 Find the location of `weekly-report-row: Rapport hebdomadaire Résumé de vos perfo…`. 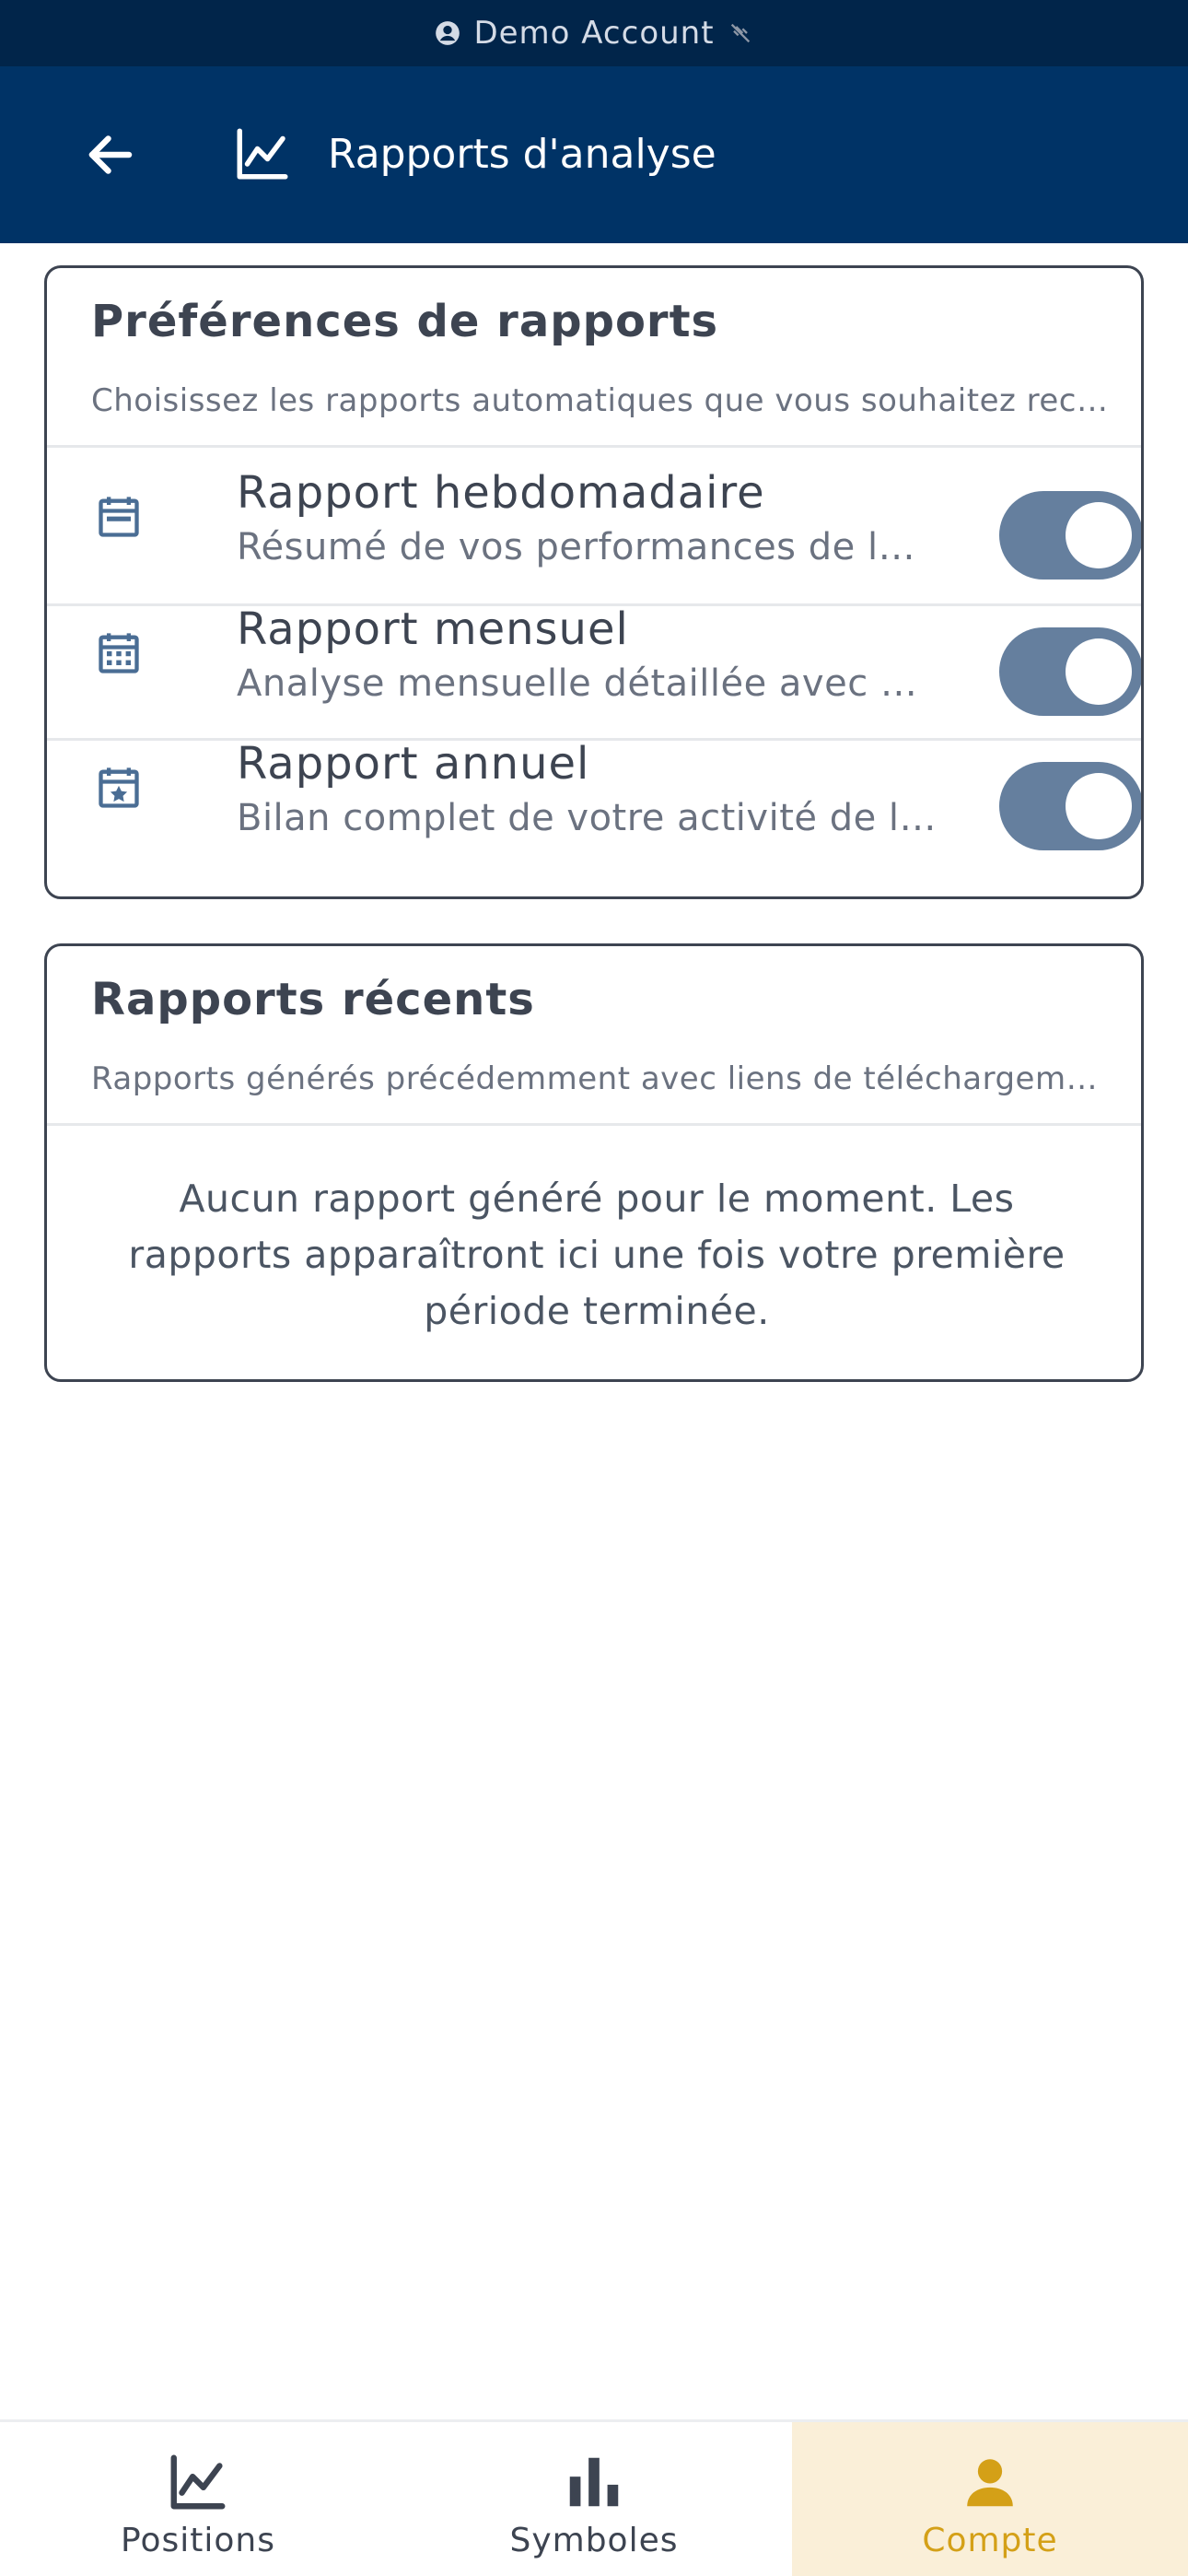

weekly-report-row: Rapport hebdomadaire Résumé de vos perfo… is located at coordinates (594, 516).